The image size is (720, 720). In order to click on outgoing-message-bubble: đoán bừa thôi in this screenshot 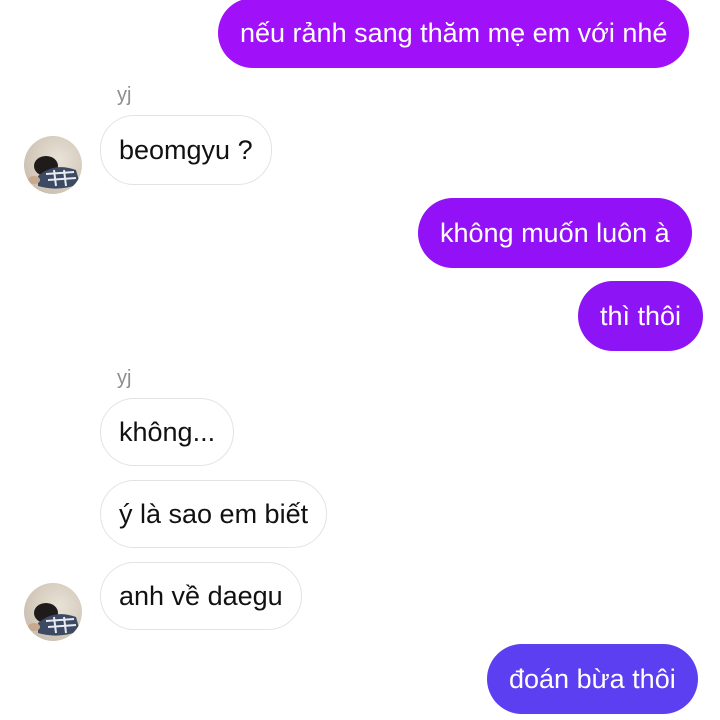, I will do `click(592, 679)`.